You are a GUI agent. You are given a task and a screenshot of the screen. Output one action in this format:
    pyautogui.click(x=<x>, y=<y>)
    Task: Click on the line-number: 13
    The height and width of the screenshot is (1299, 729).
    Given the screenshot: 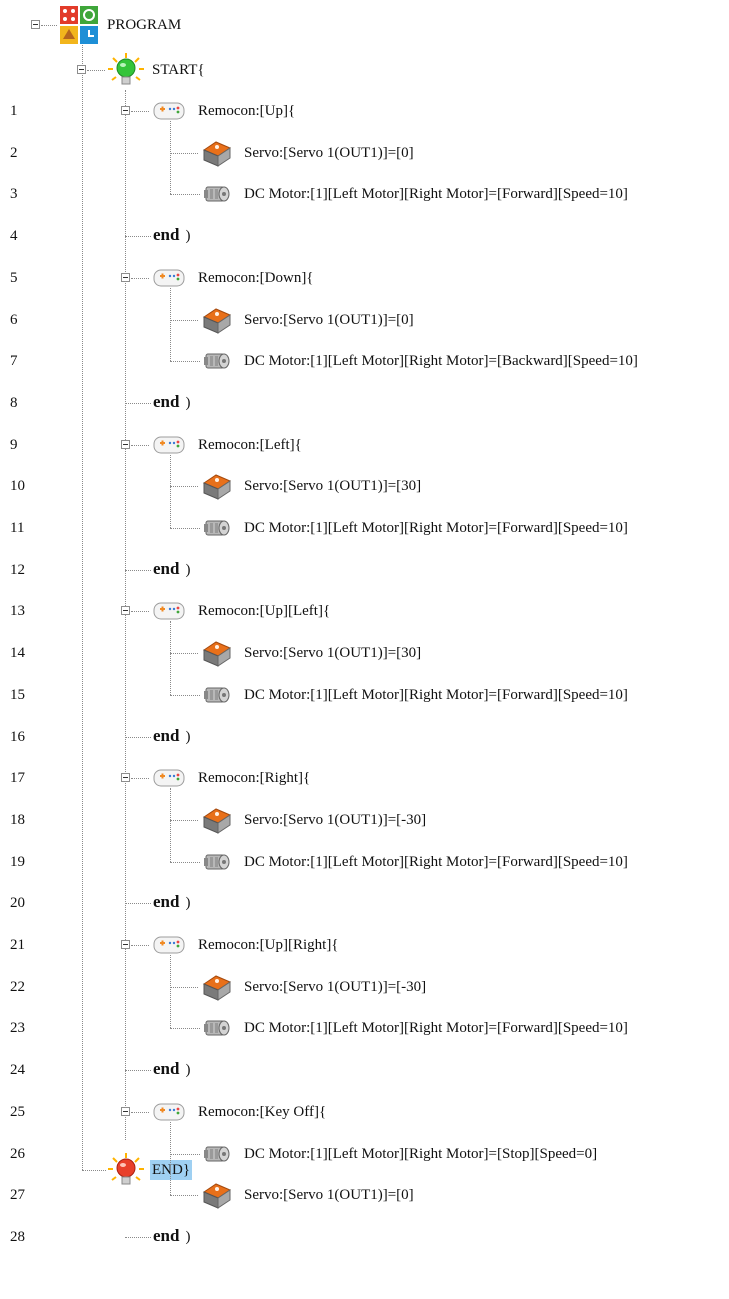 What is the action you would take?
    pyautogui.click(x=17, y=611)
    